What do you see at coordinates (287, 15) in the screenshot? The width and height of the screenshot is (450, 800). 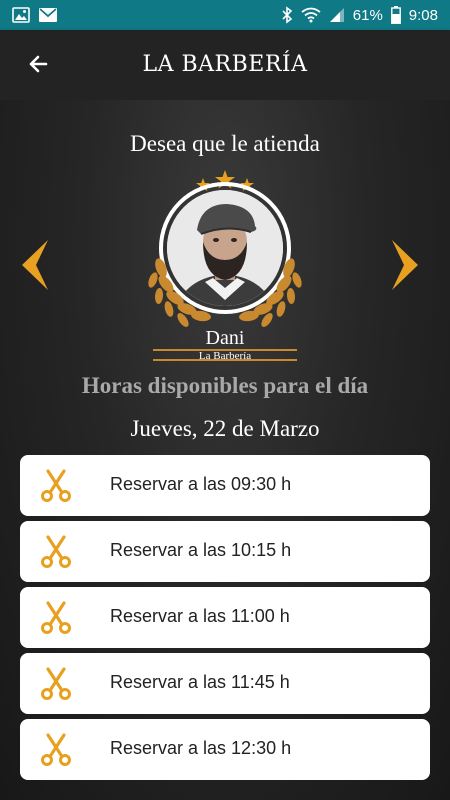 I see `bluetooth-icon` at bounding box center [287, 15].